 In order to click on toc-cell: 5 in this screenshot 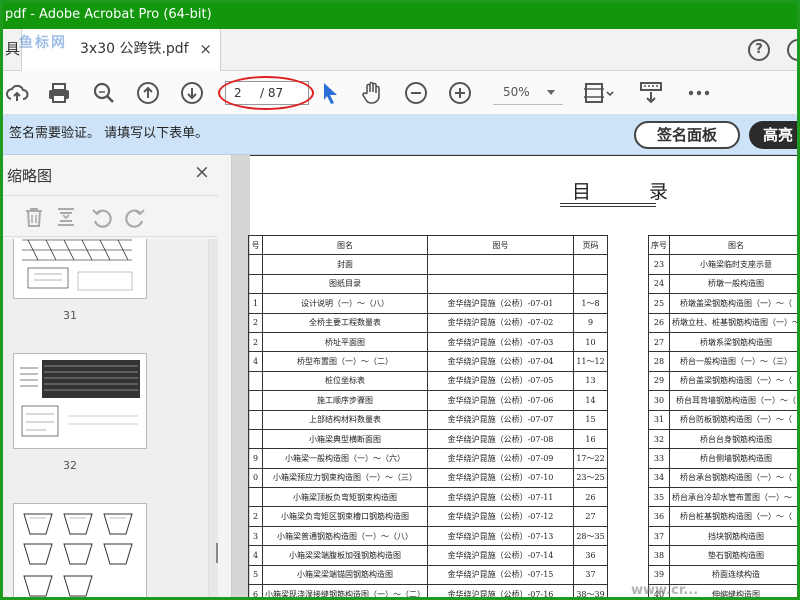, I will do `click(255, 575)`.